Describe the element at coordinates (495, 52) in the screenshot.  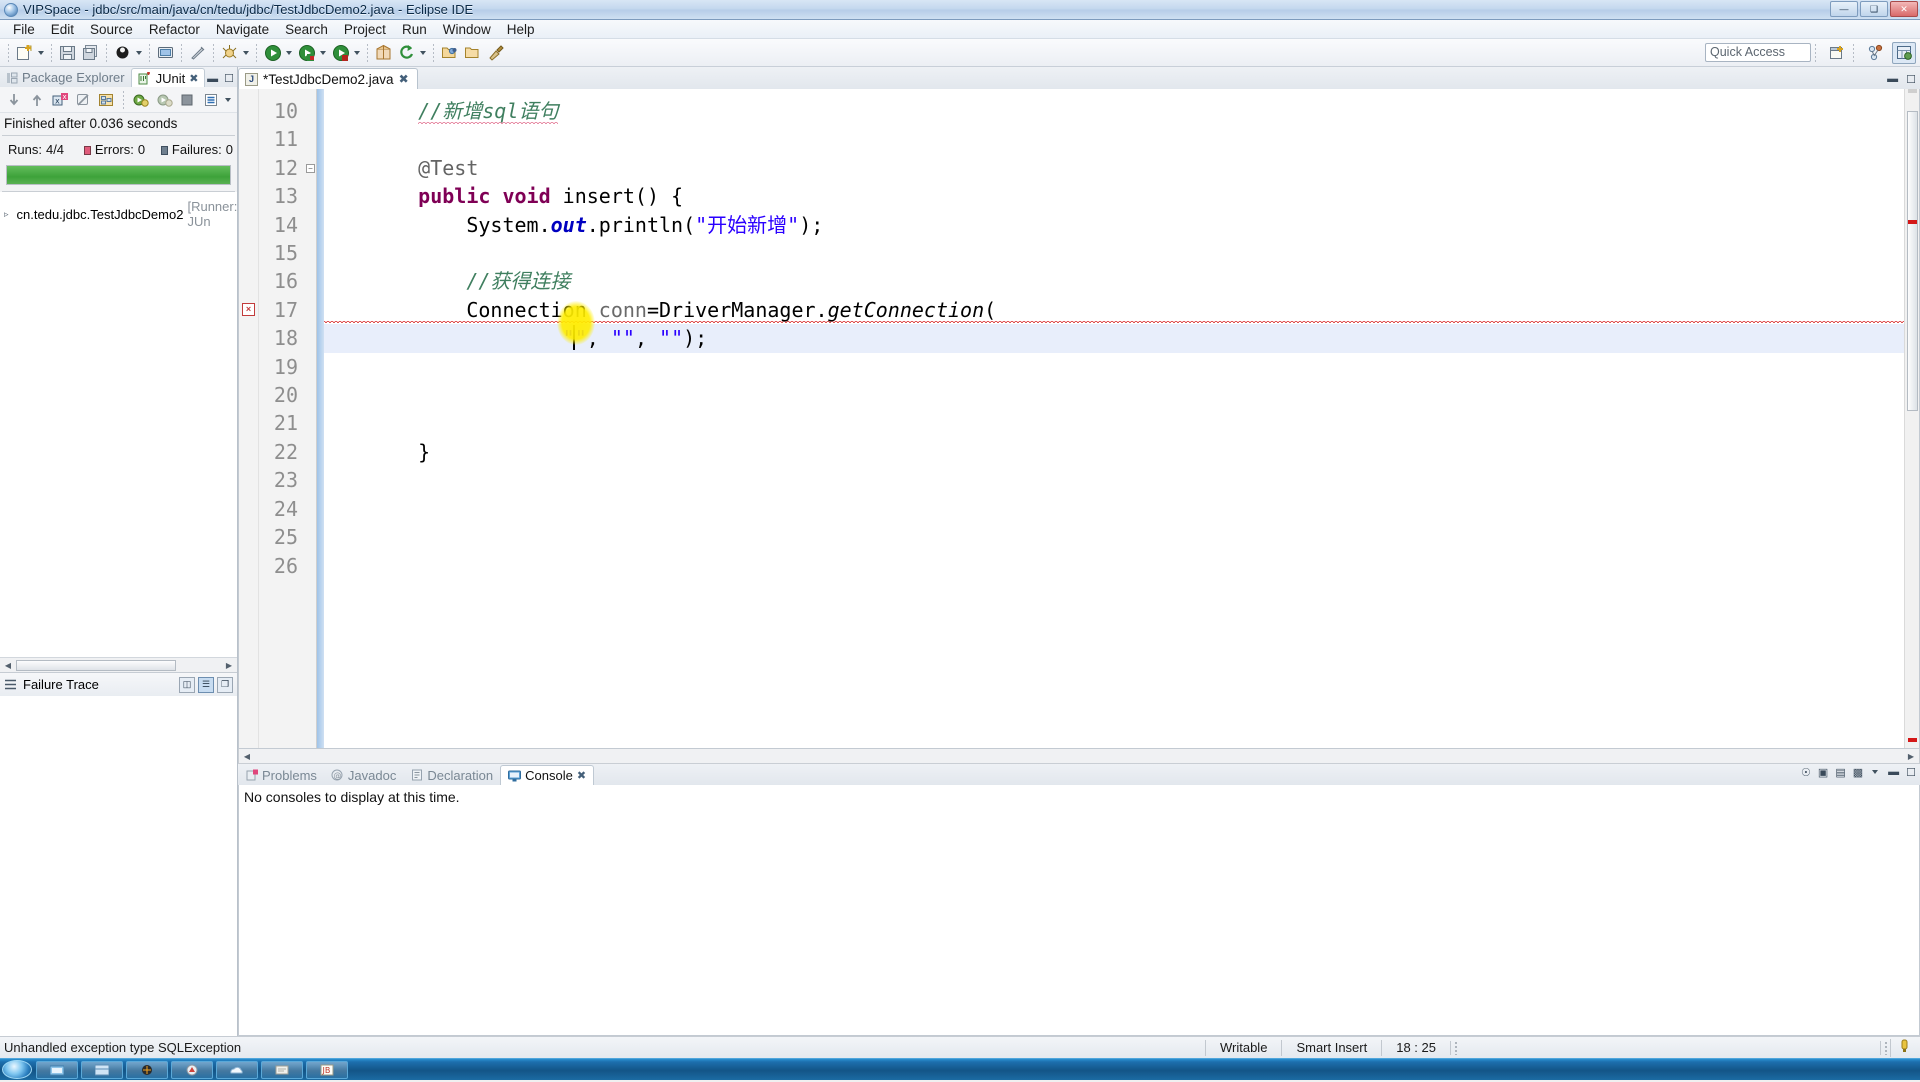
I see `search-icon` at that location.